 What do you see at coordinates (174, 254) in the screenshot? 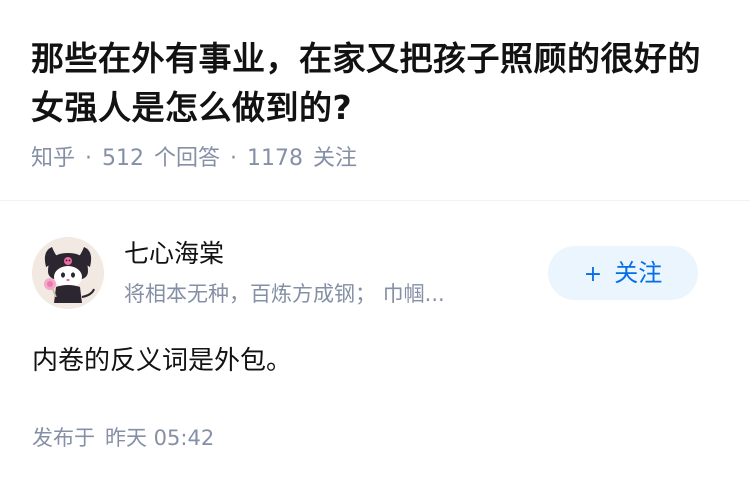
I see `author-name: 七心海棠` at bounding box center [174, 254].